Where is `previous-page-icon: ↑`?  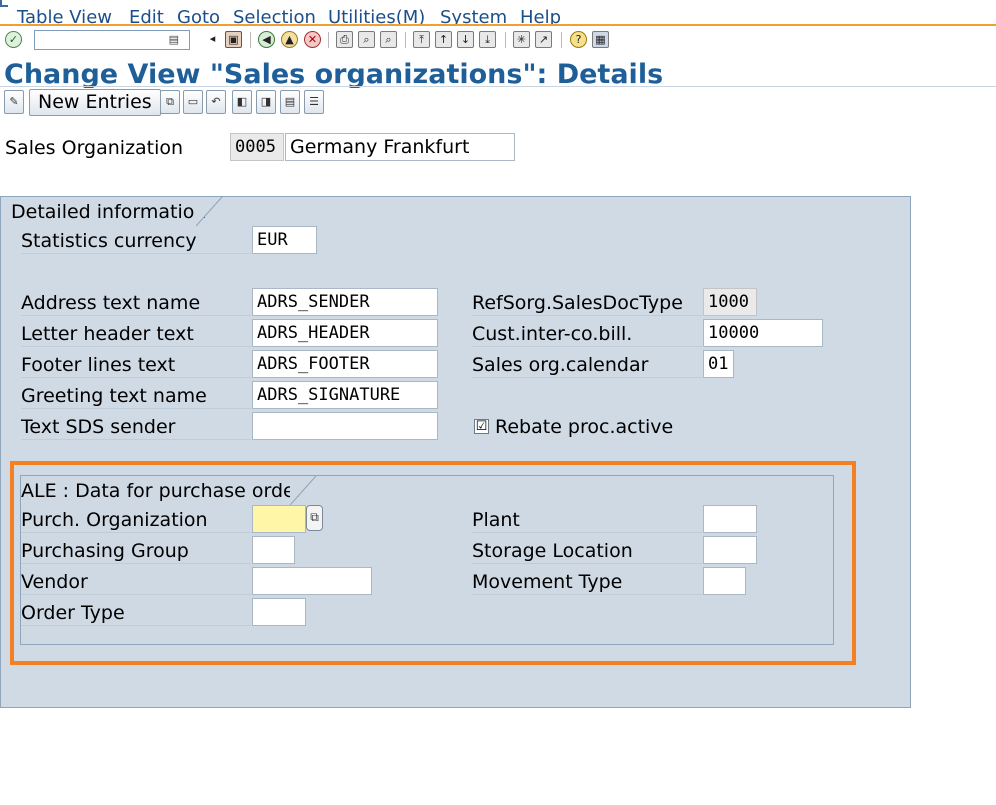 previous-page-icon: ↑ is located at coordinates (443, 39).